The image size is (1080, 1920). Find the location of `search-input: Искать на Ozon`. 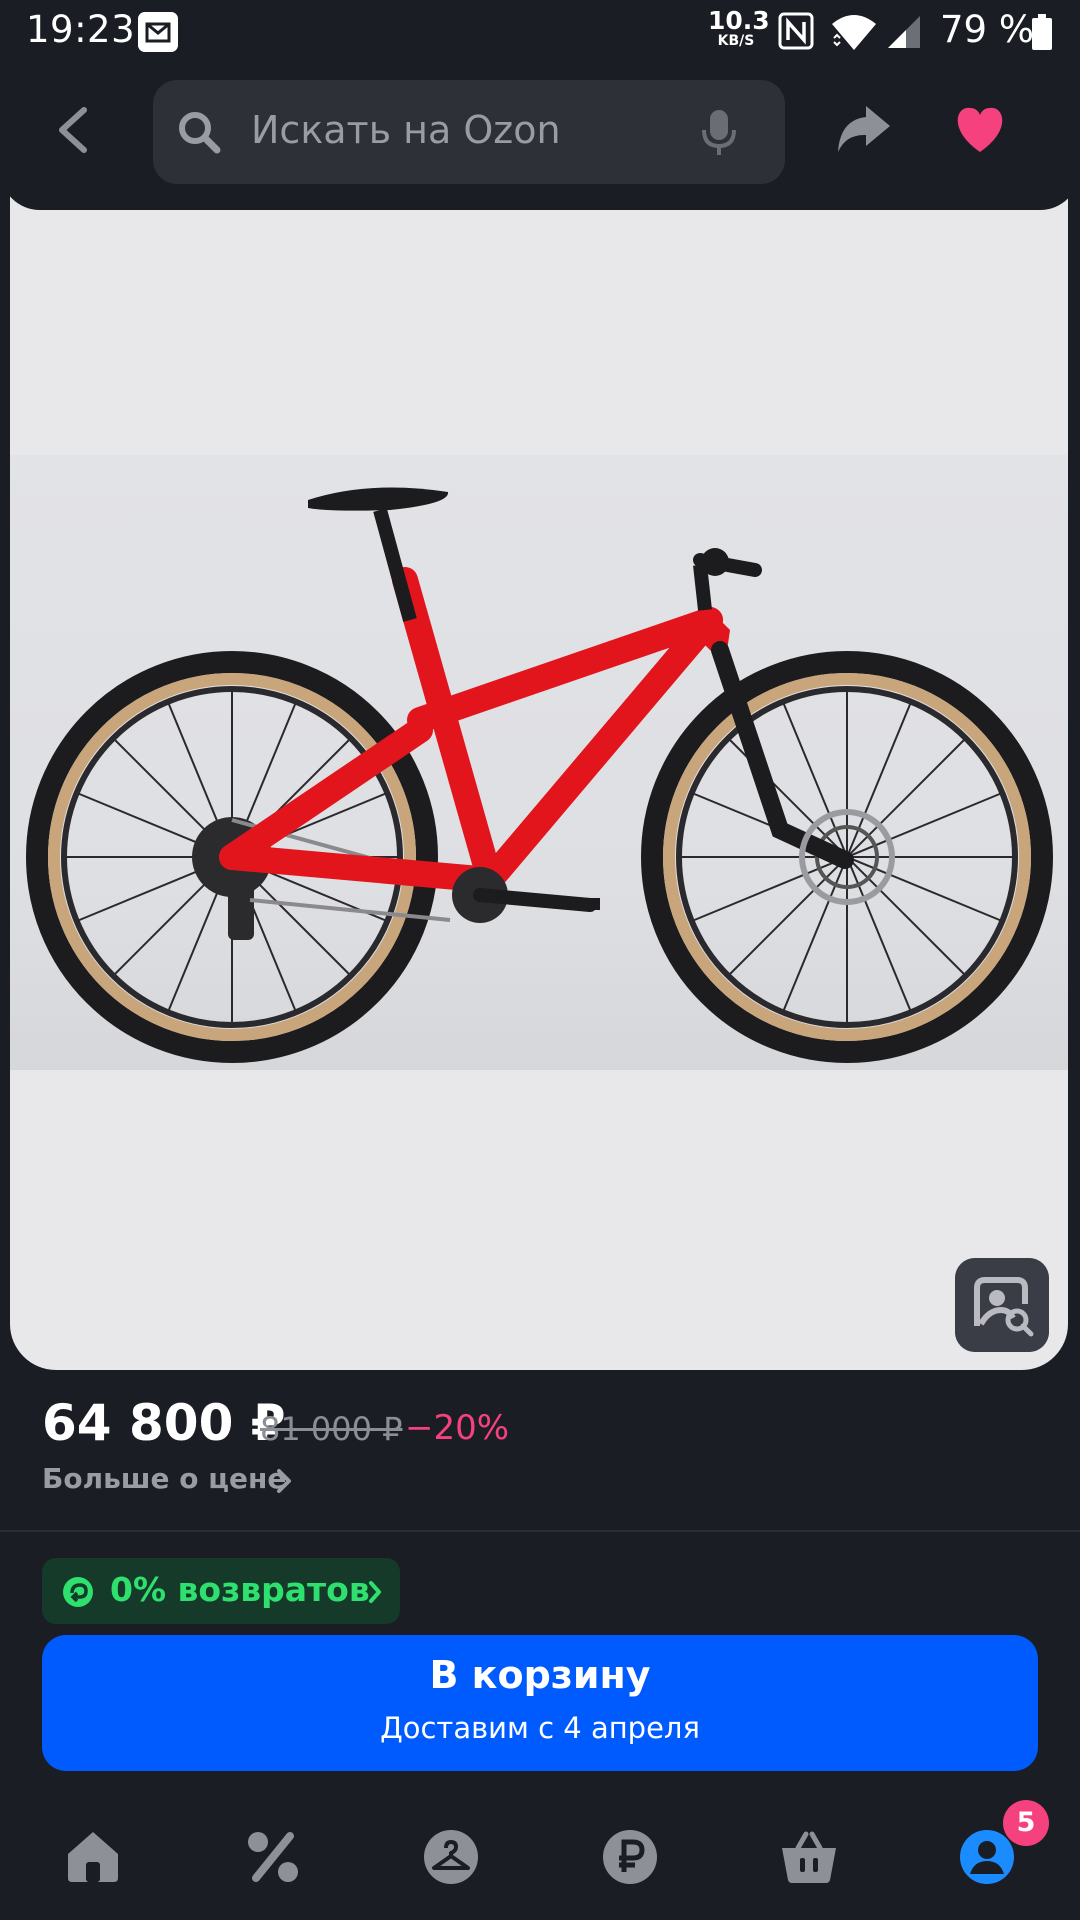

search-input: Искать на Ozon is located at coordinates (469, 132).